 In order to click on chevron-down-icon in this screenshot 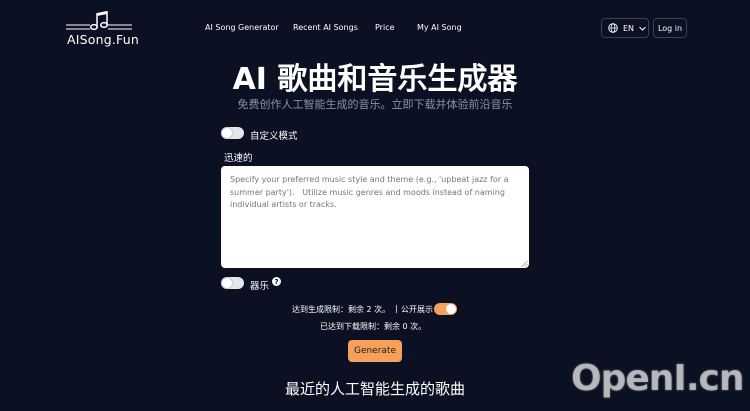, I will do `click(642, 28)`.